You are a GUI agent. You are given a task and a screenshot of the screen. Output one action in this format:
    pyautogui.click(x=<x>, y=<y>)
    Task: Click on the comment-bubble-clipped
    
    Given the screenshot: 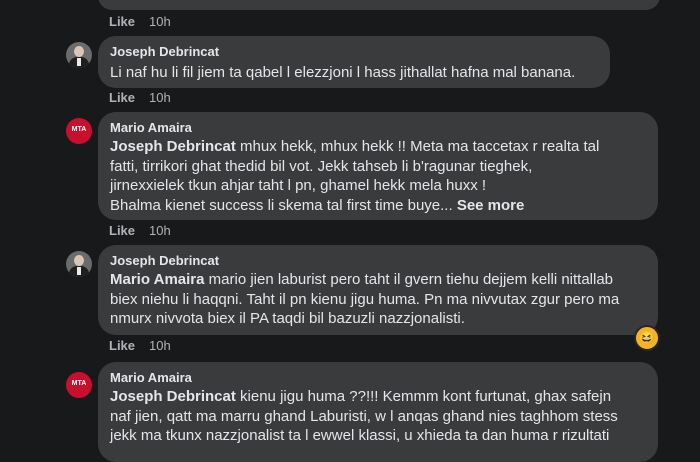 What is the action you would take?
    pyautogui.click(x=379, y=5)
    